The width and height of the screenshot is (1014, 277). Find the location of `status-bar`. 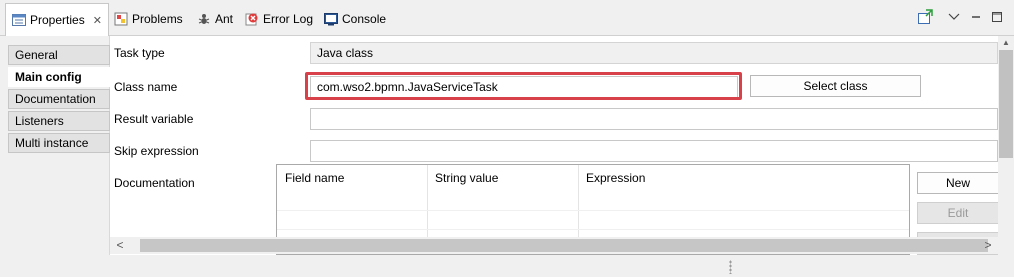

status-bar is located at coordinates (507, 266).